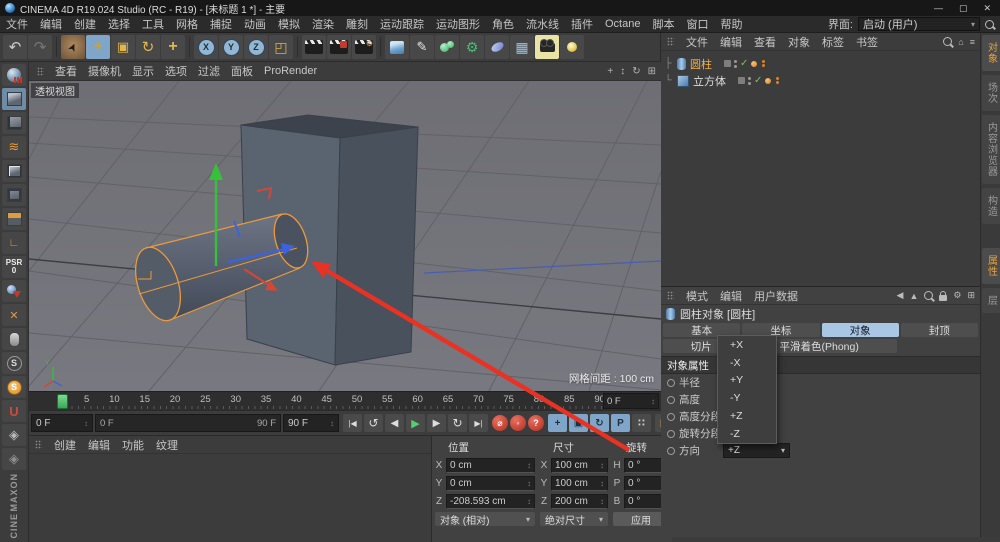 This screenshot has width=1000, height=542. Describe the element at coordinates (867, 42) in the screenshot. I see `om-menu-bookmarks: 书签` at that location.